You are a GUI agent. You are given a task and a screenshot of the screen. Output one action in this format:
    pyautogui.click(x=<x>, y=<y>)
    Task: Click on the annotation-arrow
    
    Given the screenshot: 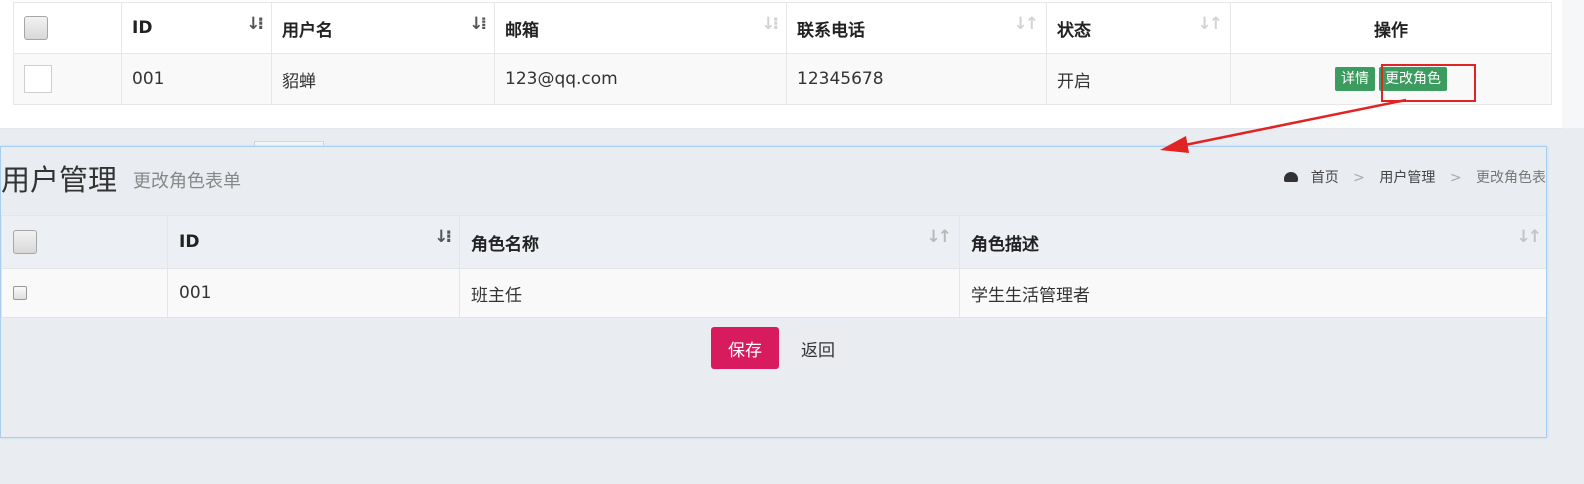 What is the action you would take?
    pyautogui.click(x=1283, y=125)
    